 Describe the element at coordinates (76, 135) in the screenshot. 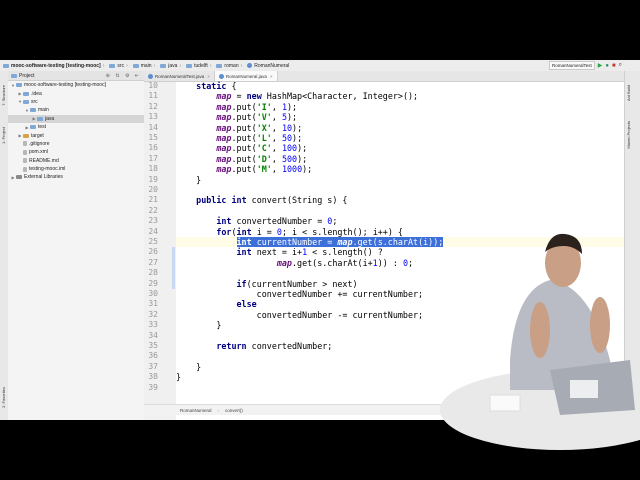

I see `tree-item: ▶ target` at that location.